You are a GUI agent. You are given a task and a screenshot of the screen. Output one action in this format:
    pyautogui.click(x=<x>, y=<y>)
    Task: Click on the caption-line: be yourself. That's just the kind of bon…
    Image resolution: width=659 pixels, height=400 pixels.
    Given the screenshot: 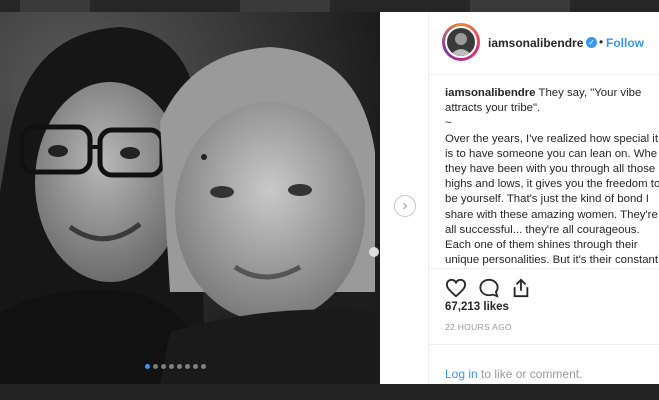 What is the action you would take?
    pyautogui.click(x=547, y=199)
    